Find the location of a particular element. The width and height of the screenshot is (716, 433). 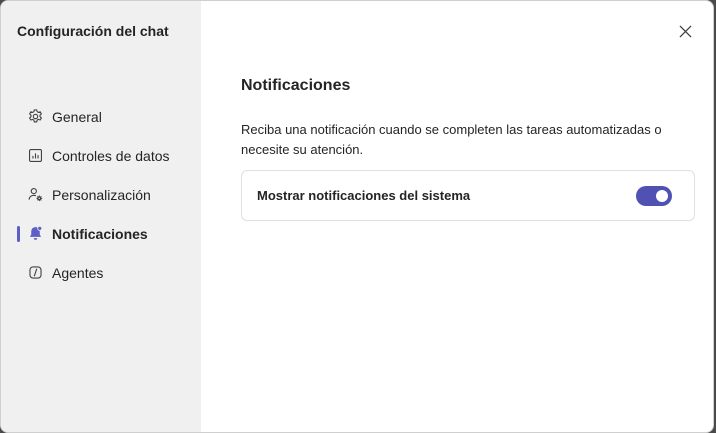

close-icon is located at coordinates (685, 31).